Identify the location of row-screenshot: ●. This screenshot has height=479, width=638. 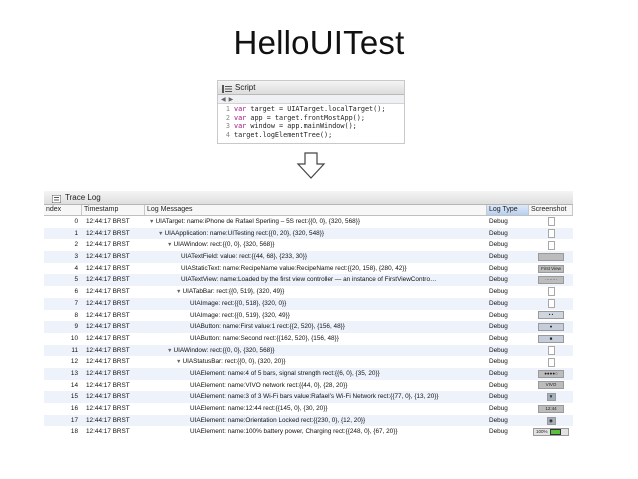
(551, 327).